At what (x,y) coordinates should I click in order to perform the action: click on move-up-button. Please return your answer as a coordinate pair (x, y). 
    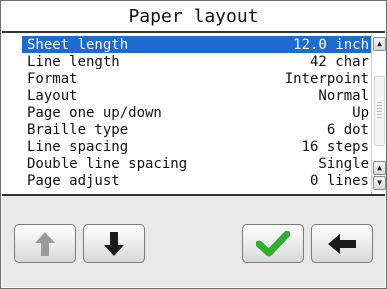
    Looking at the image, I should click on (45, 243).